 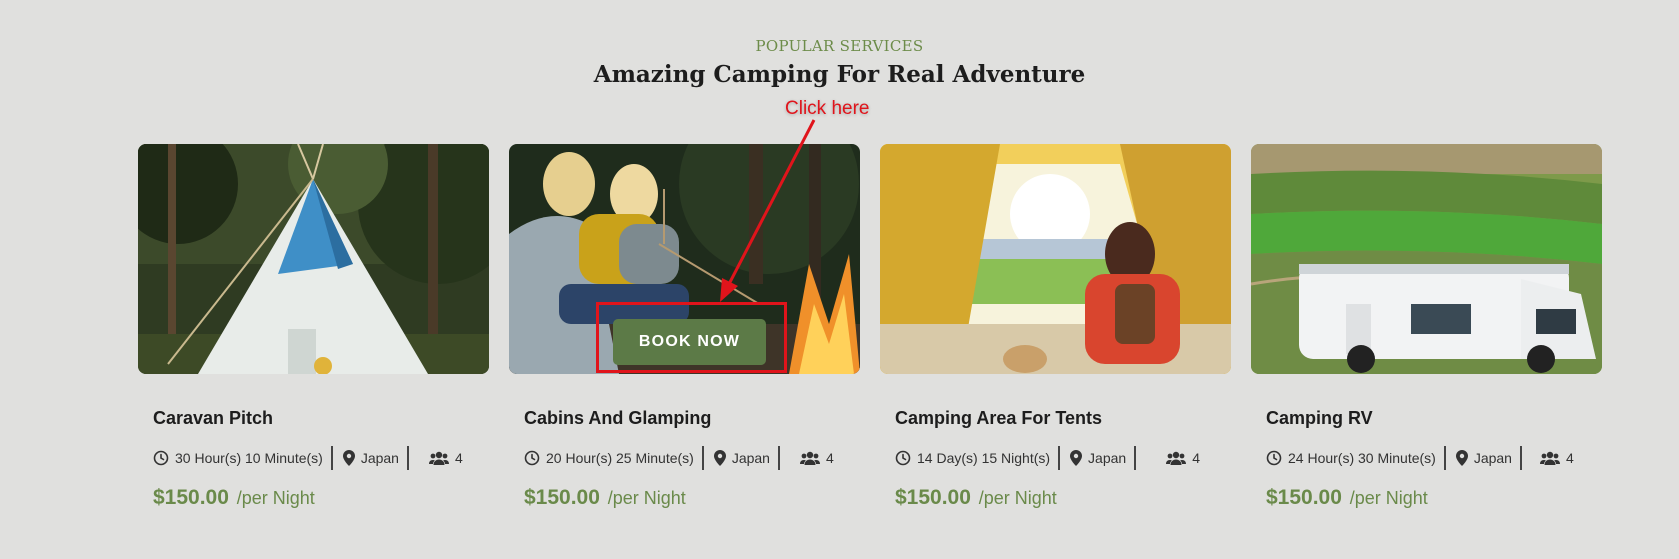 What do you see at coordinates (1055, 259) in the screenshot?
I see `inside-tent-view-image` at bounding box center [1055, 259].